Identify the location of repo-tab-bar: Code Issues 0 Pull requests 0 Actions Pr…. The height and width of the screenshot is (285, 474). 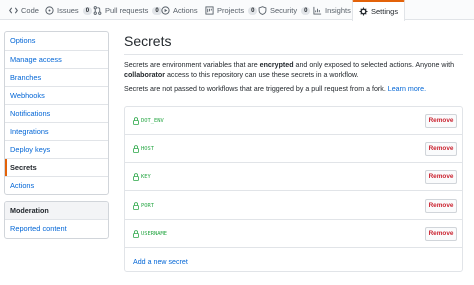
(237, 10).